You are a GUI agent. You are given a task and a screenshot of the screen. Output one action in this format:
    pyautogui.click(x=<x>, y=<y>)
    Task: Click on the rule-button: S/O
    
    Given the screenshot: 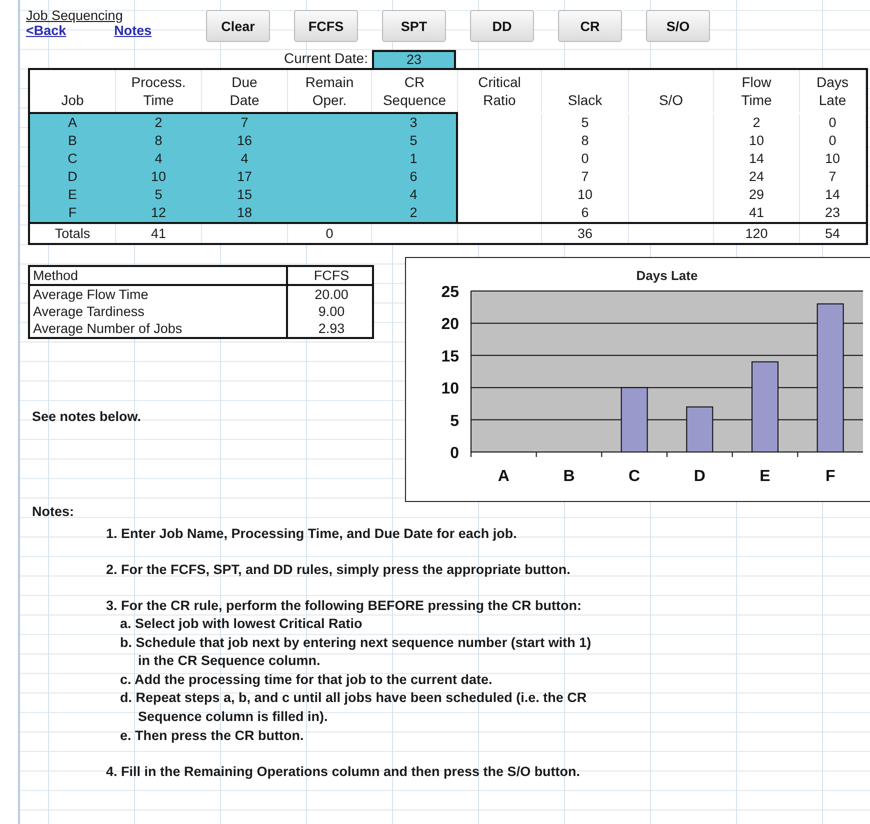 What is the action you would take?
    pyautogui.click(x=678, y=26)
    